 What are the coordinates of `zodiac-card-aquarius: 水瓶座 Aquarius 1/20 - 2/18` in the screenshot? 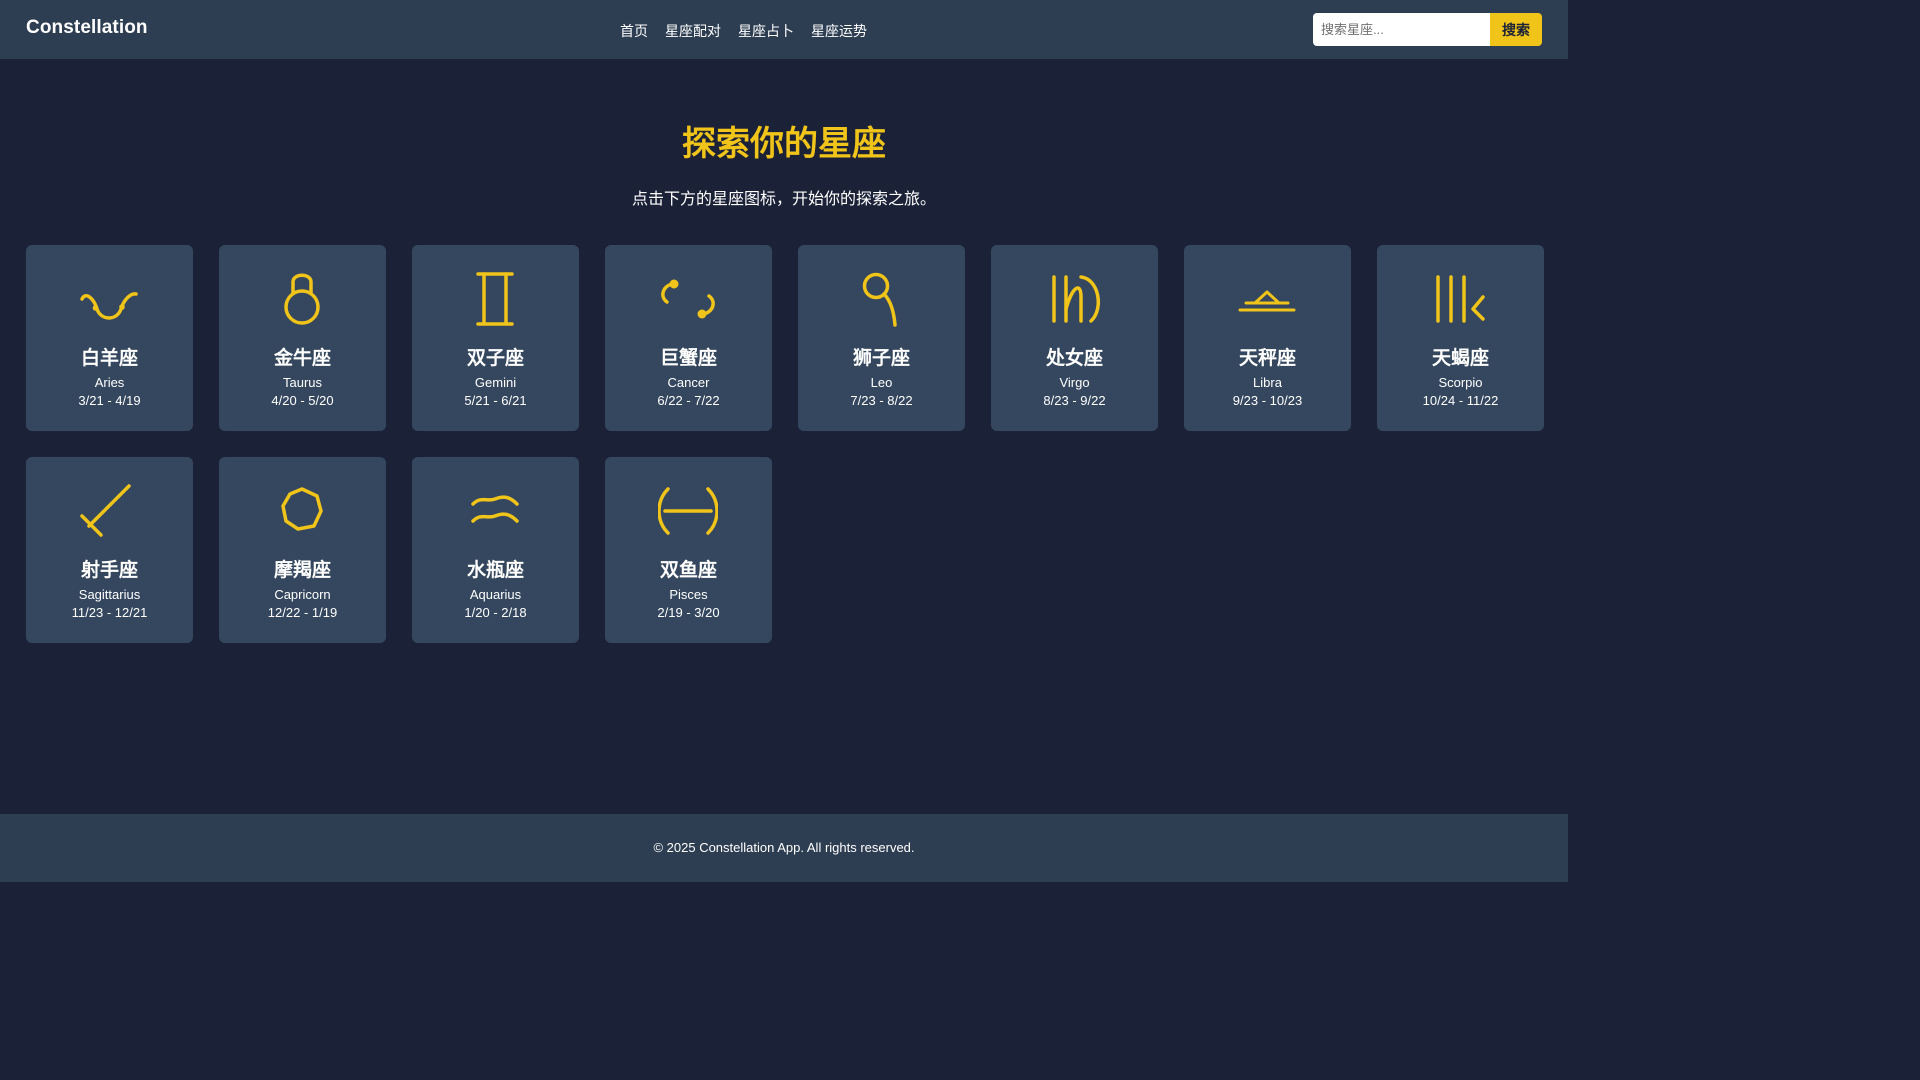 It's located at (495, 550).